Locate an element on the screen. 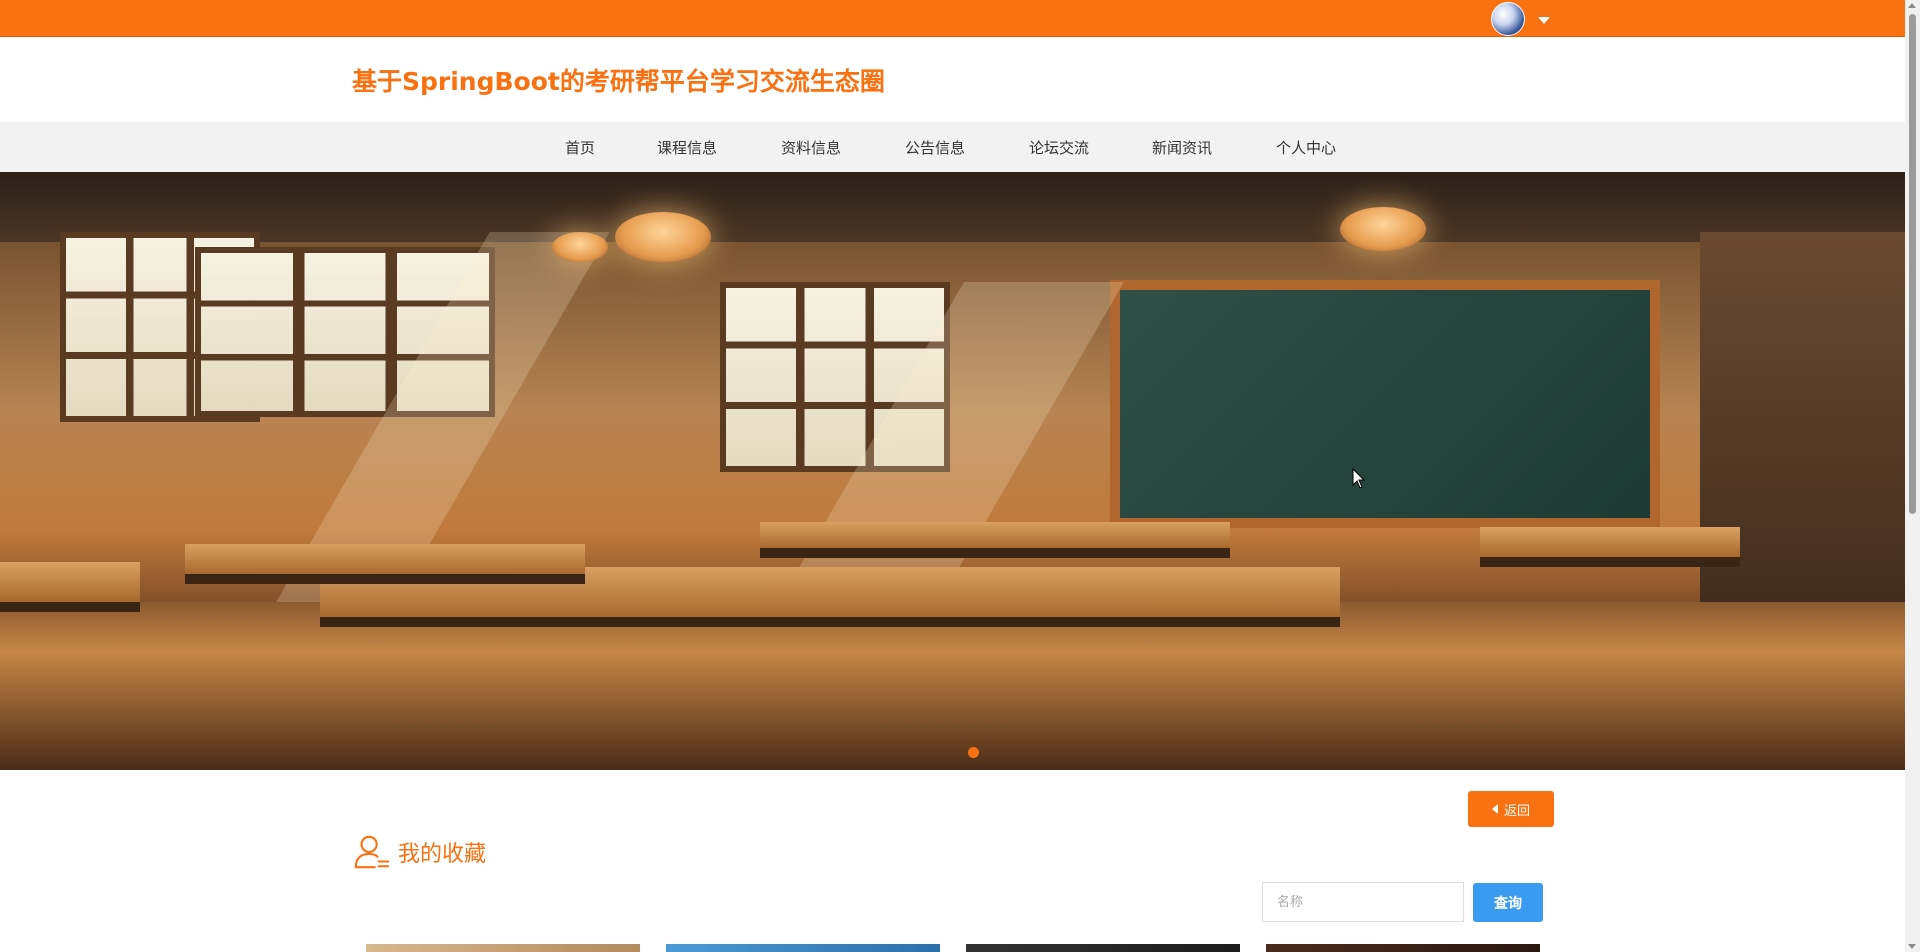 The height and width of the screenshot is (952, 1920). top-bar is located at coordinates (952, 18).